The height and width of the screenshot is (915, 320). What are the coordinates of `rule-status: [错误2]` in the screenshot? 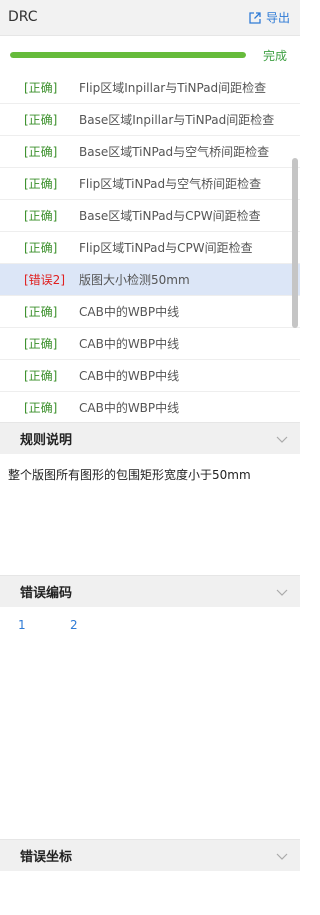 It's located at (44, 280).